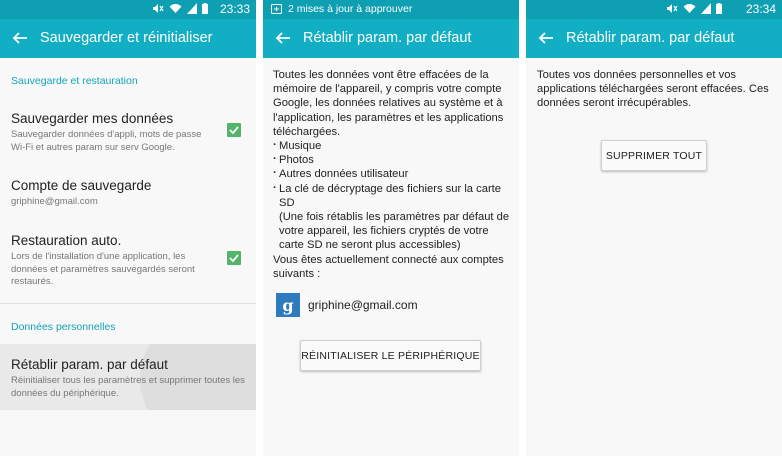 This screenshot has height=456, width=782. I want to click on list-item: Autres données utilisateur, so click(394, 173).